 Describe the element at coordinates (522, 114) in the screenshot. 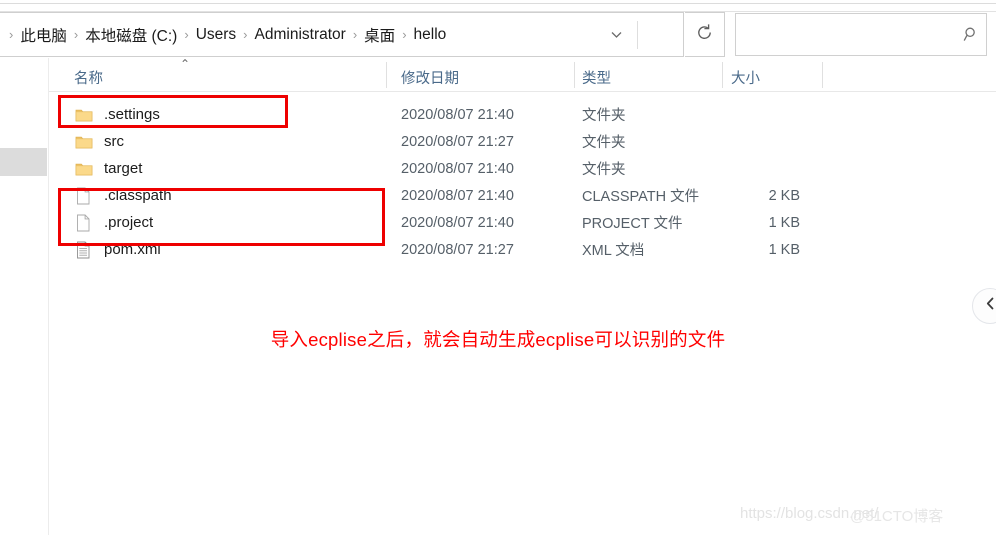

I see `table-row: .settings 2020/08/07 21:40 文件夹` at that location.